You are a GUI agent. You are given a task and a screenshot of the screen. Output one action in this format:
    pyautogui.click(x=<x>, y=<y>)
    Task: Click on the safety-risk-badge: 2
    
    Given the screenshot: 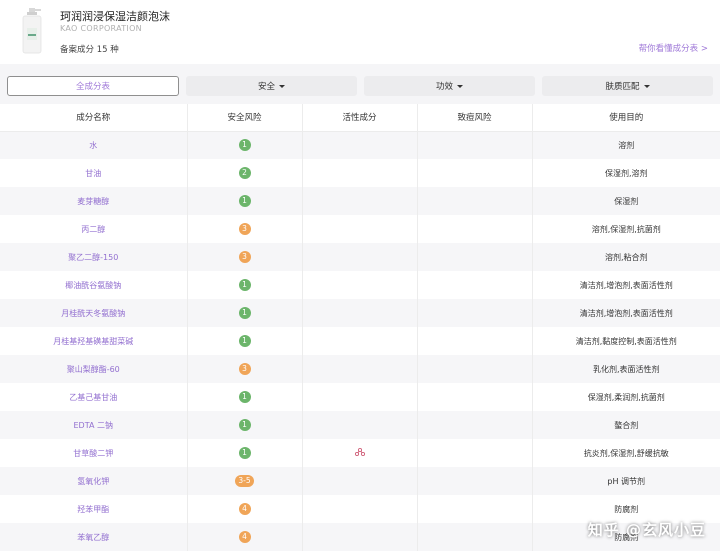 What is the action you would take?
    pyautogui.click(x=244, y=173)
    